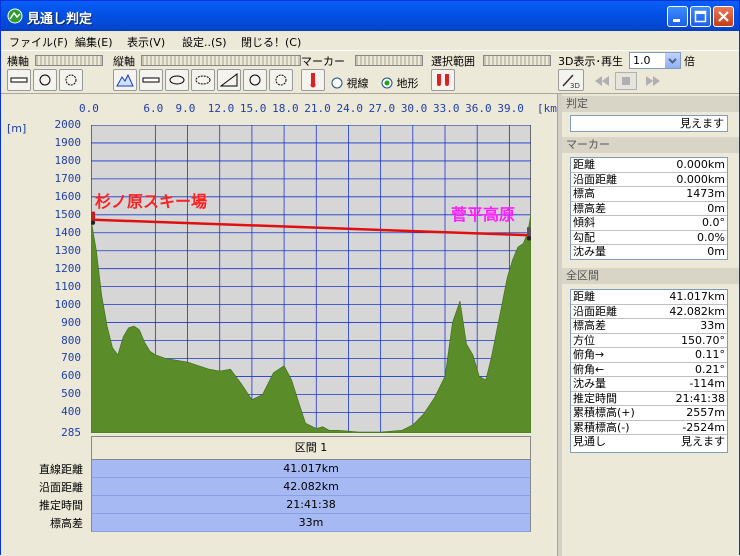  Describe the element at coordinates (517, 60) in the screenshot. I see `range-slider` at that location.